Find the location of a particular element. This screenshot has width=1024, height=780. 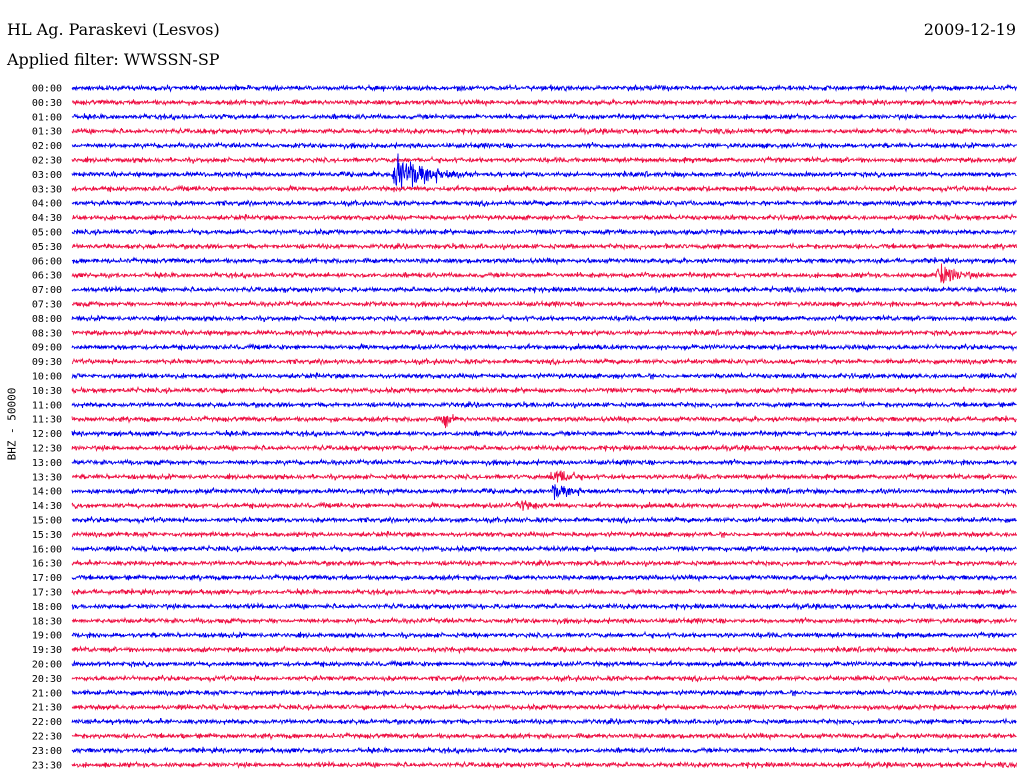

time-label: 15:30 is located at coordinates (47, 535).